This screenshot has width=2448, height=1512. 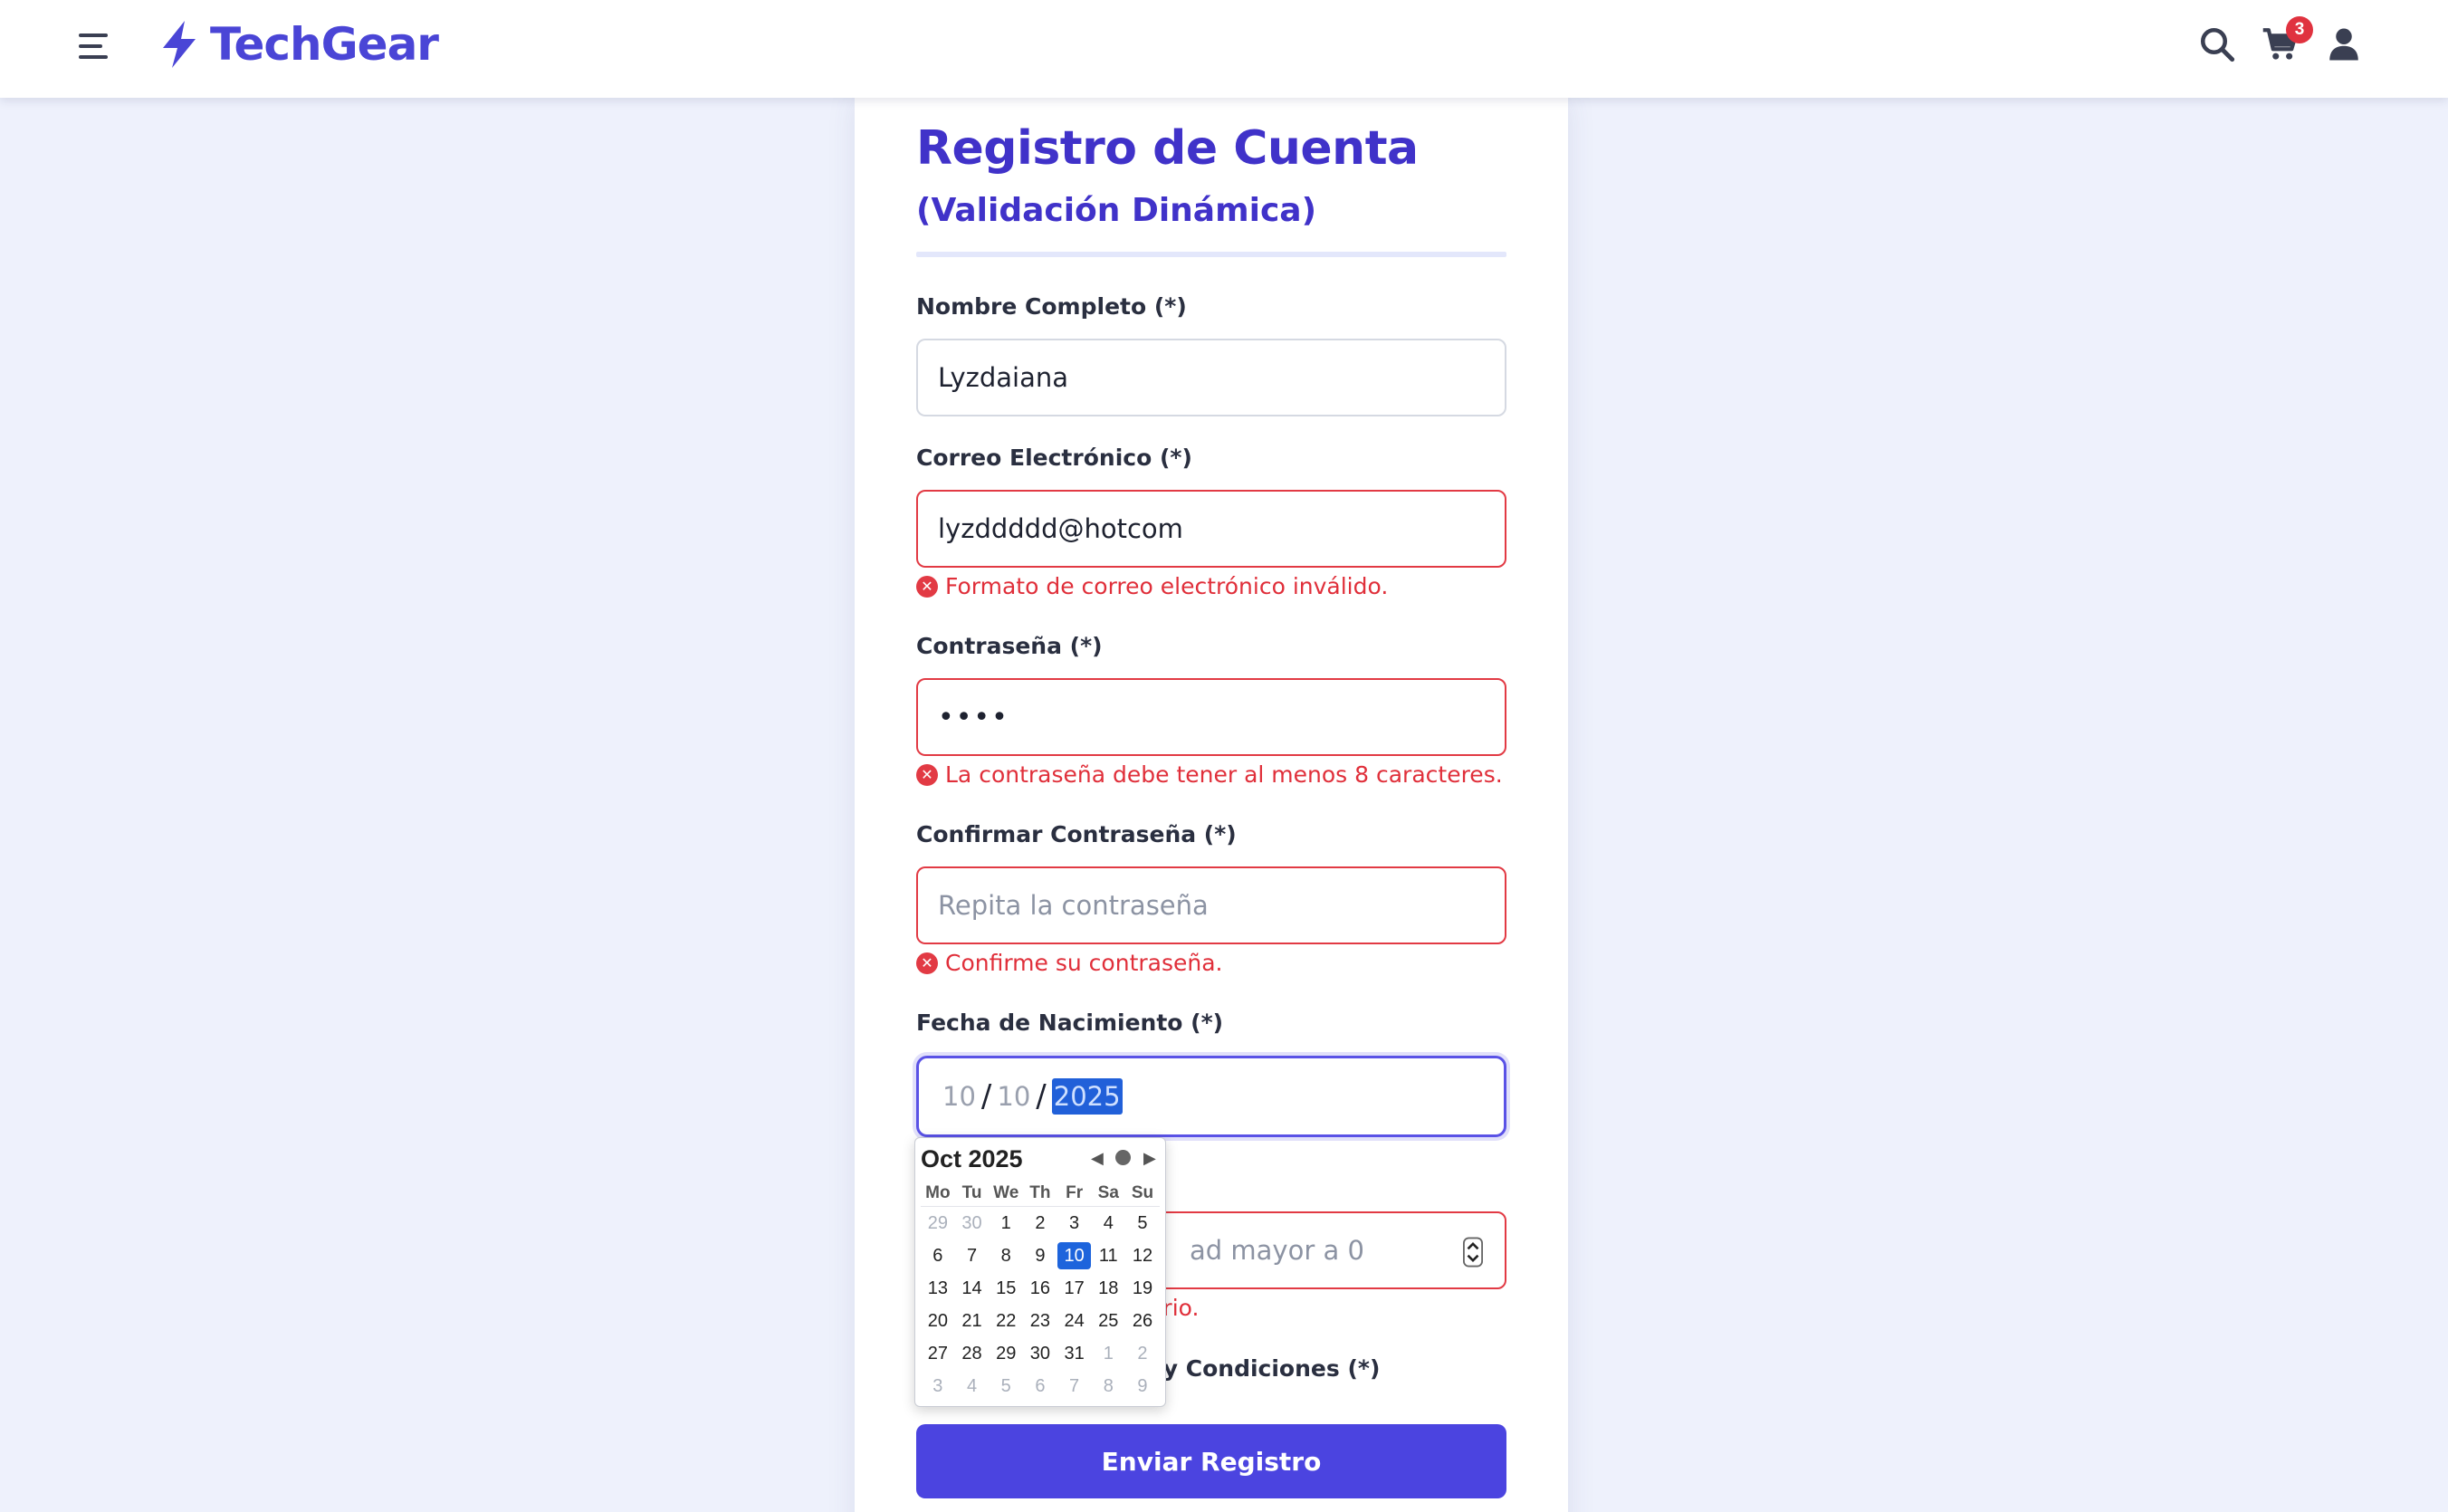 I want to click on calendar-week-row: 20 21 22 23 24 25 26, so click(x=1040, y=1321).